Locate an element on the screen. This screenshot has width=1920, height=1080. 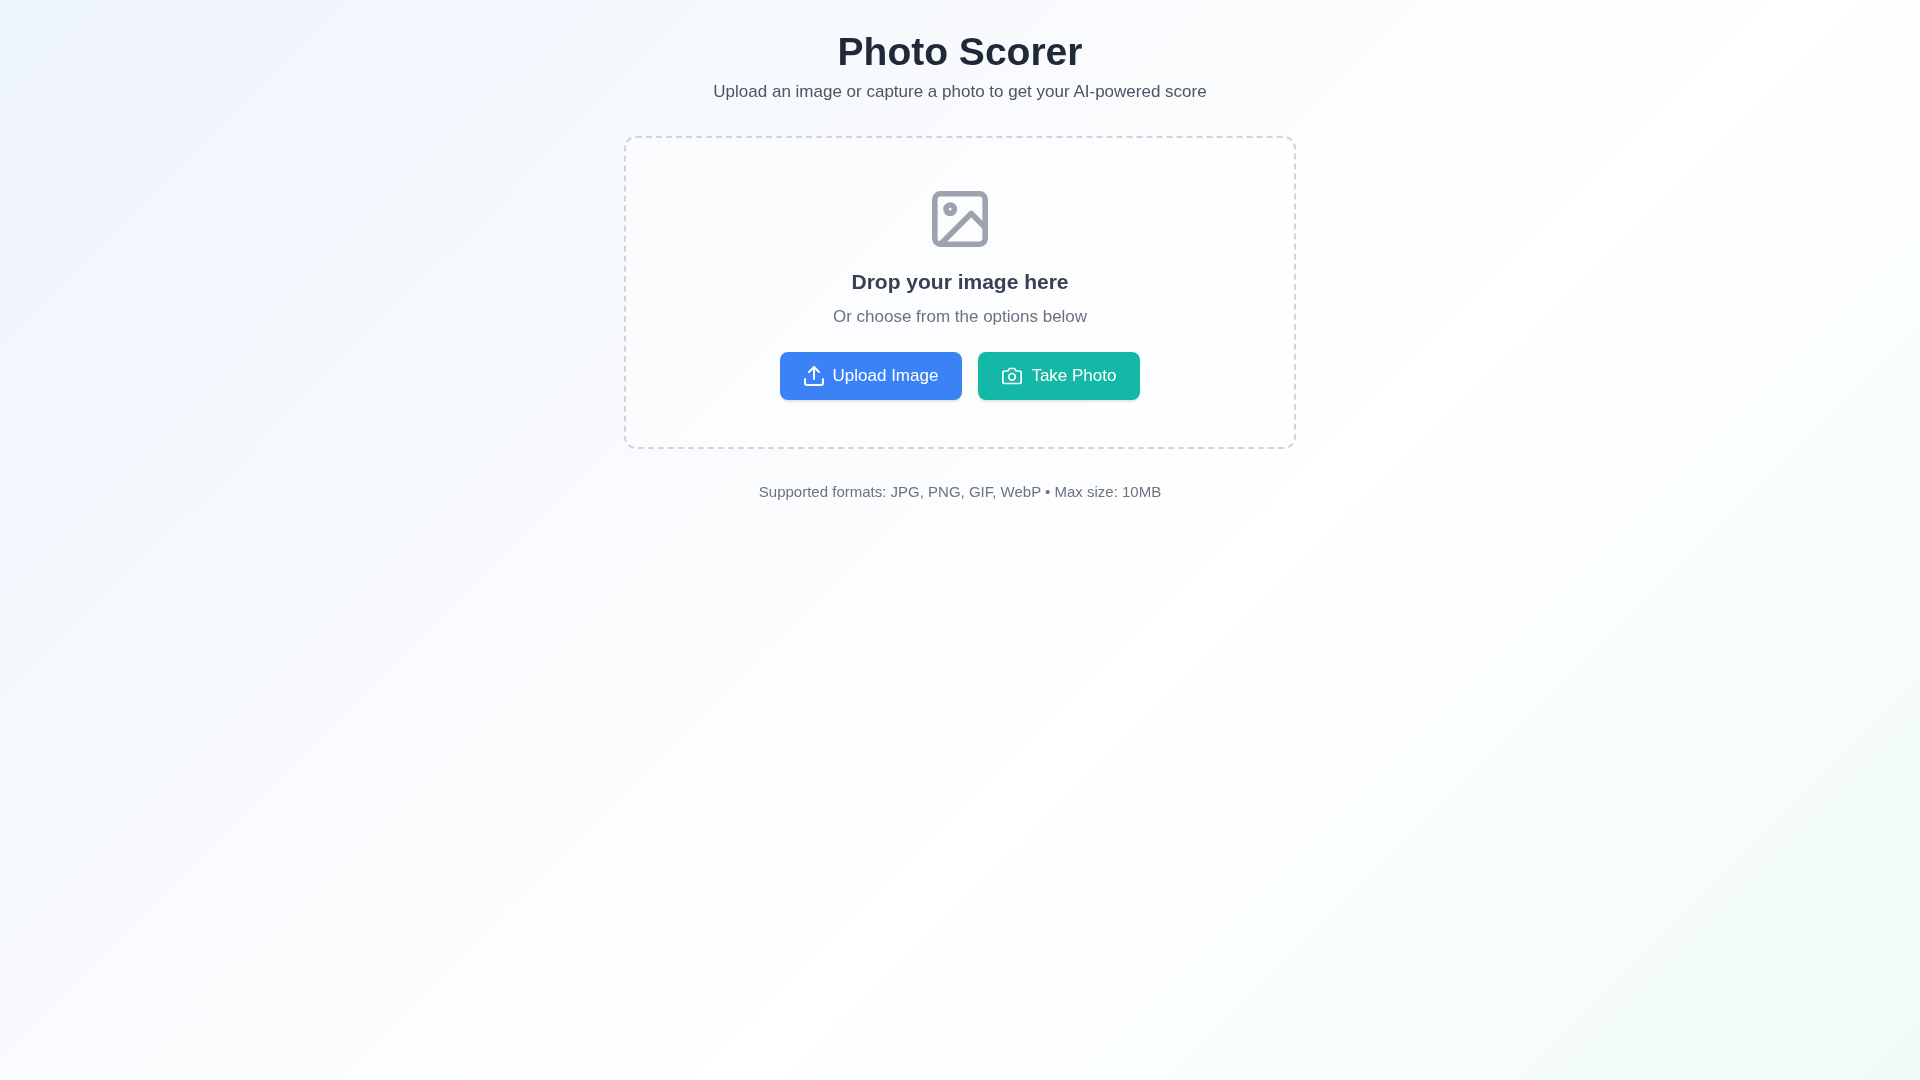
upload-button: Upload Image is located at coordinates (871, 376).